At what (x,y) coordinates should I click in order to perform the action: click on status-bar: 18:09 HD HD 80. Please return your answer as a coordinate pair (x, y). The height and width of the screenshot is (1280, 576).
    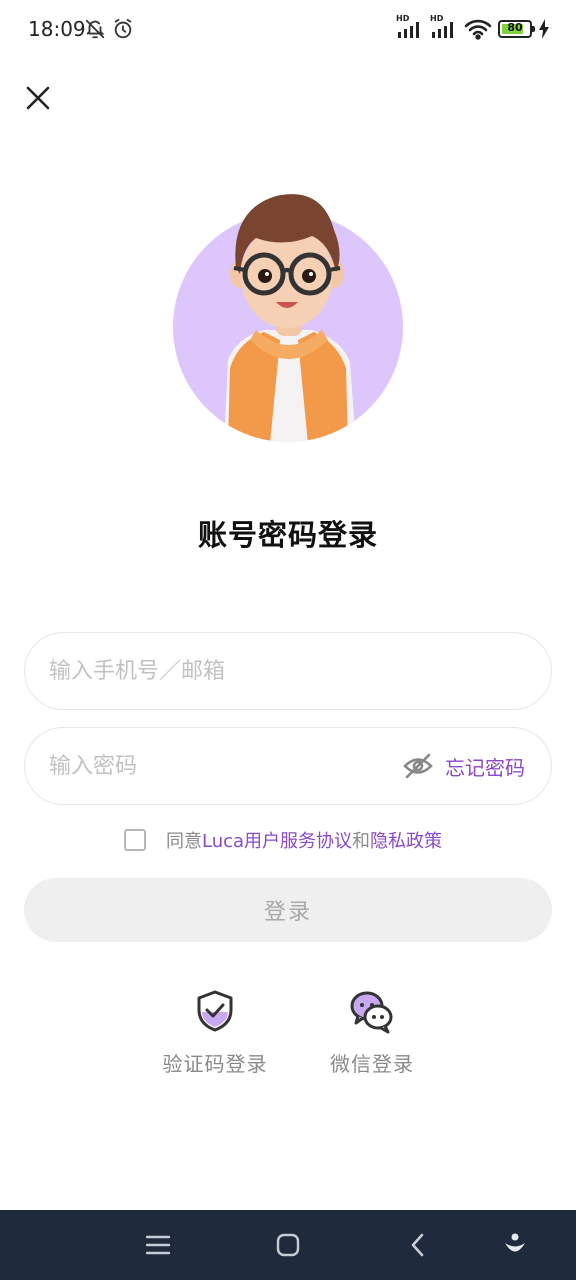
    Looking at the image, I should click on (288, 30).